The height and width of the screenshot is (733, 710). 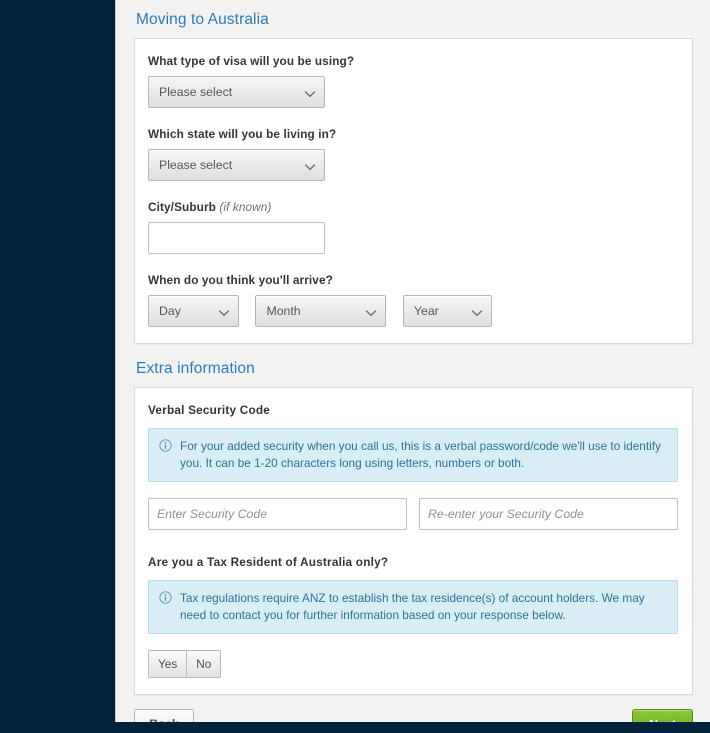 What do you see at coordinates (236, 238) in the screenshot?
I see `city-suburb-input` at bounding box center [236, 238].